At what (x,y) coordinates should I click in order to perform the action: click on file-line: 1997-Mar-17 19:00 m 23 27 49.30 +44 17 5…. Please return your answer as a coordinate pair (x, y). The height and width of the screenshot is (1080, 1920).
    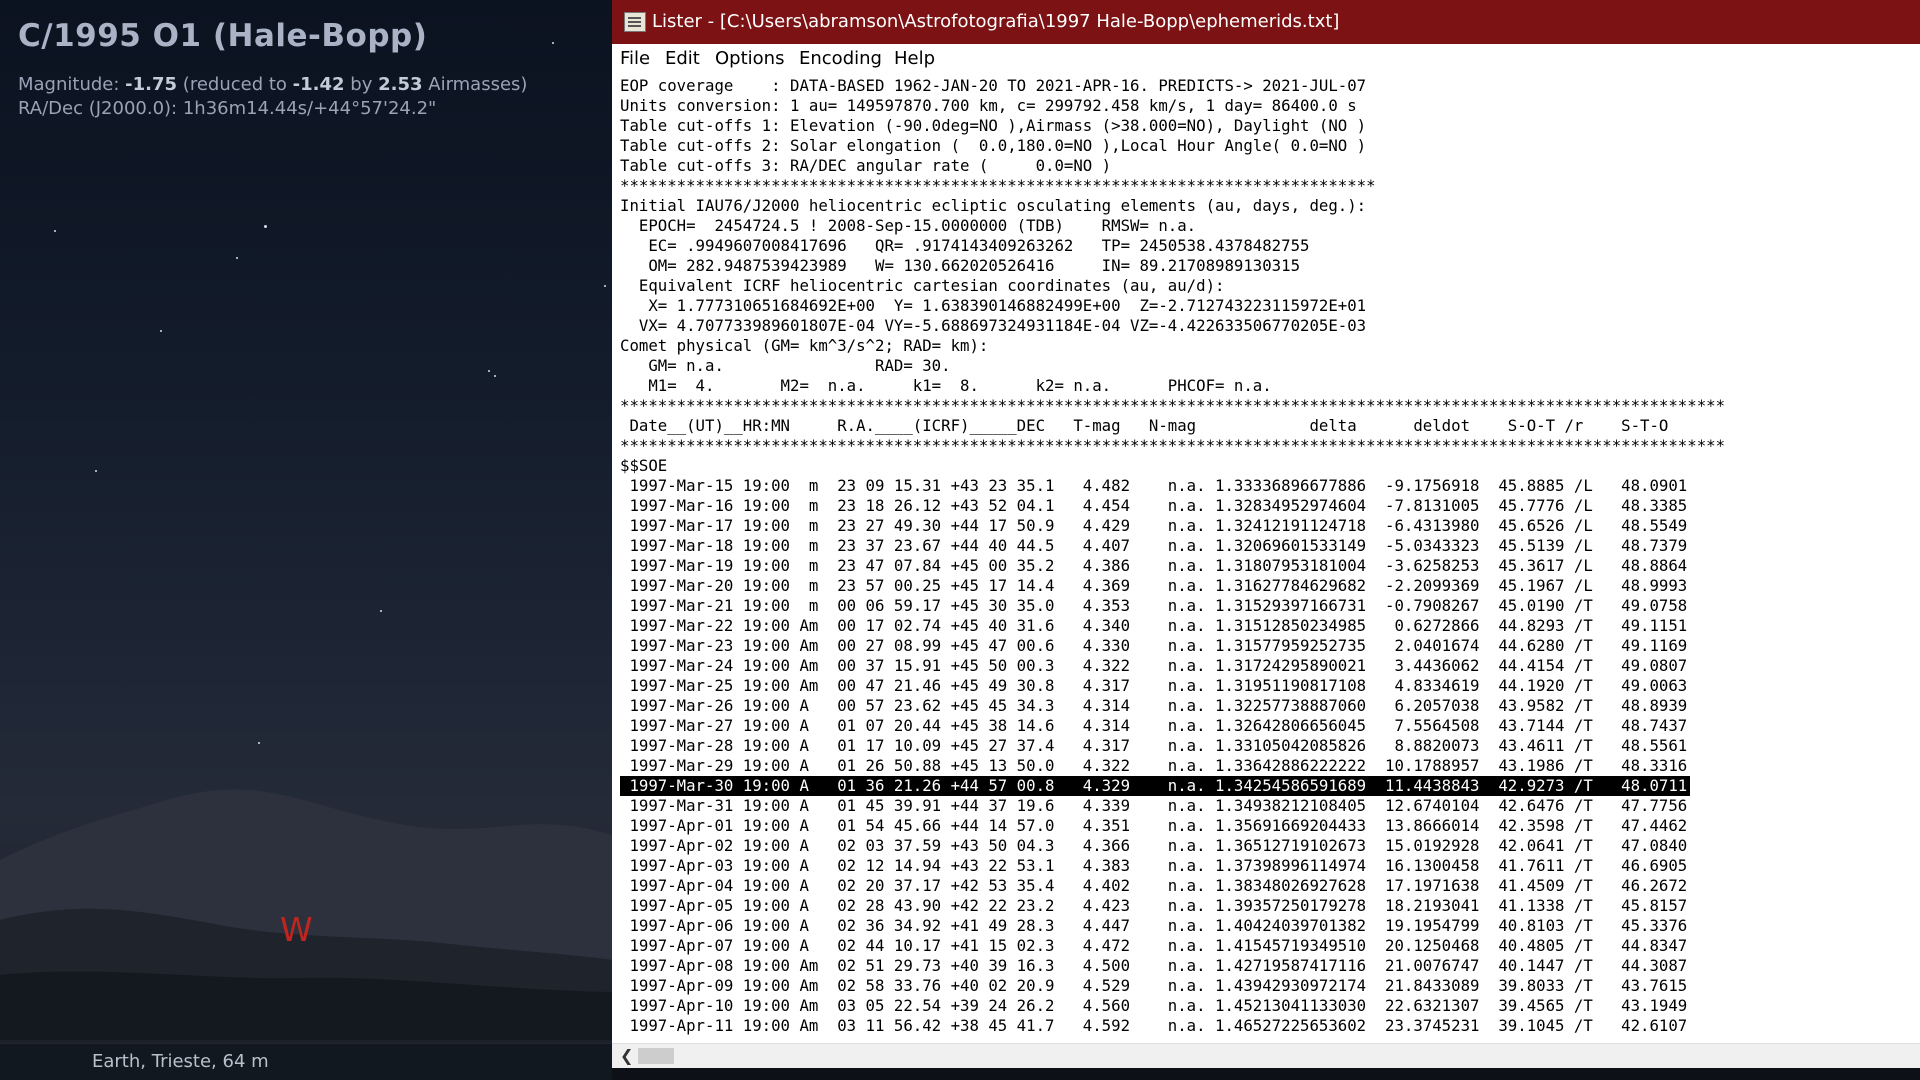
    Looking at the image, I should click on (1154, 525).